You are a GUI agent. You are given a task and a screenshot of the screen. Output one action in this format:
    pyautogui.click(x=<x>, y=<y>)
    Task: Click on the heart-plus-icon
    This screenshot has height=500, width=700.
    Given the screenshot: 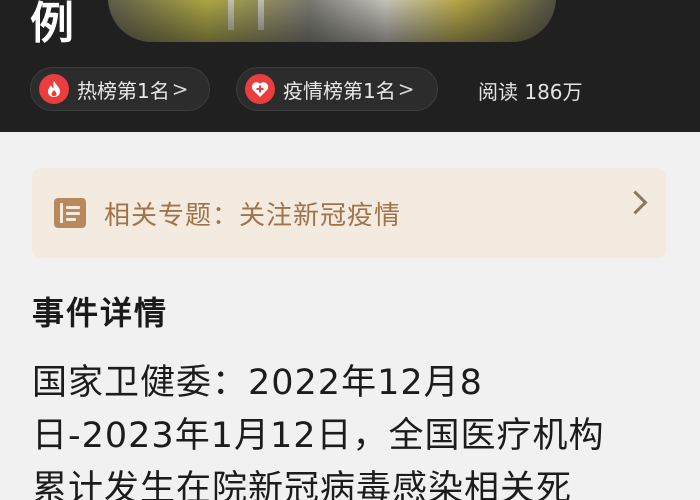 What is the action you would take?
    pyautogui.click(x=260, y=89)
    